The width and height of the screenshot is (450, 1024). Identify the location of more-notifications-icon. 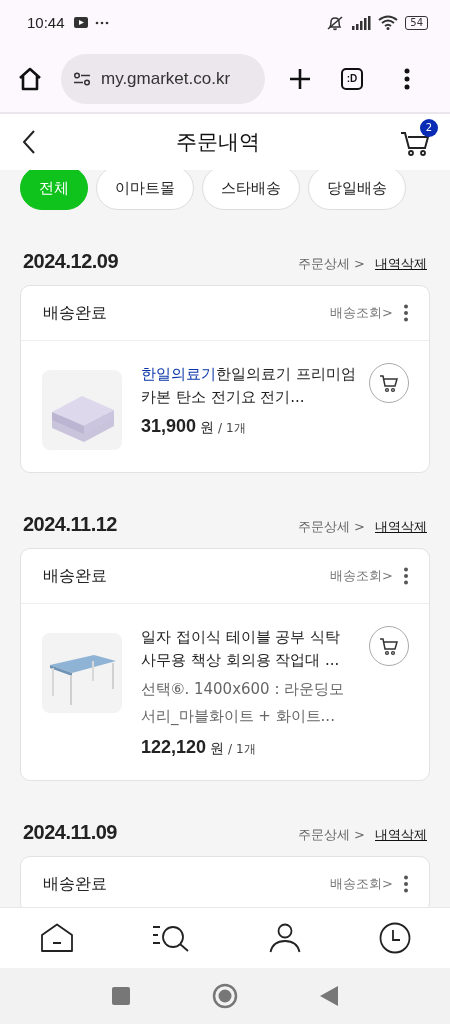
(101, 22).